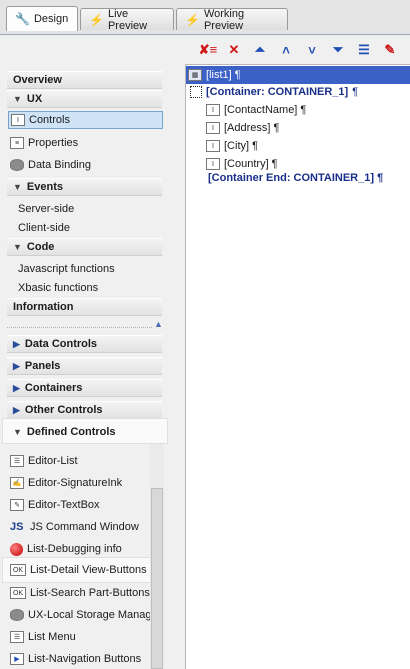 This screenshot has height=669, width=410. I want to click on sidebar-item-controls: I Controls, so click(85, 120).